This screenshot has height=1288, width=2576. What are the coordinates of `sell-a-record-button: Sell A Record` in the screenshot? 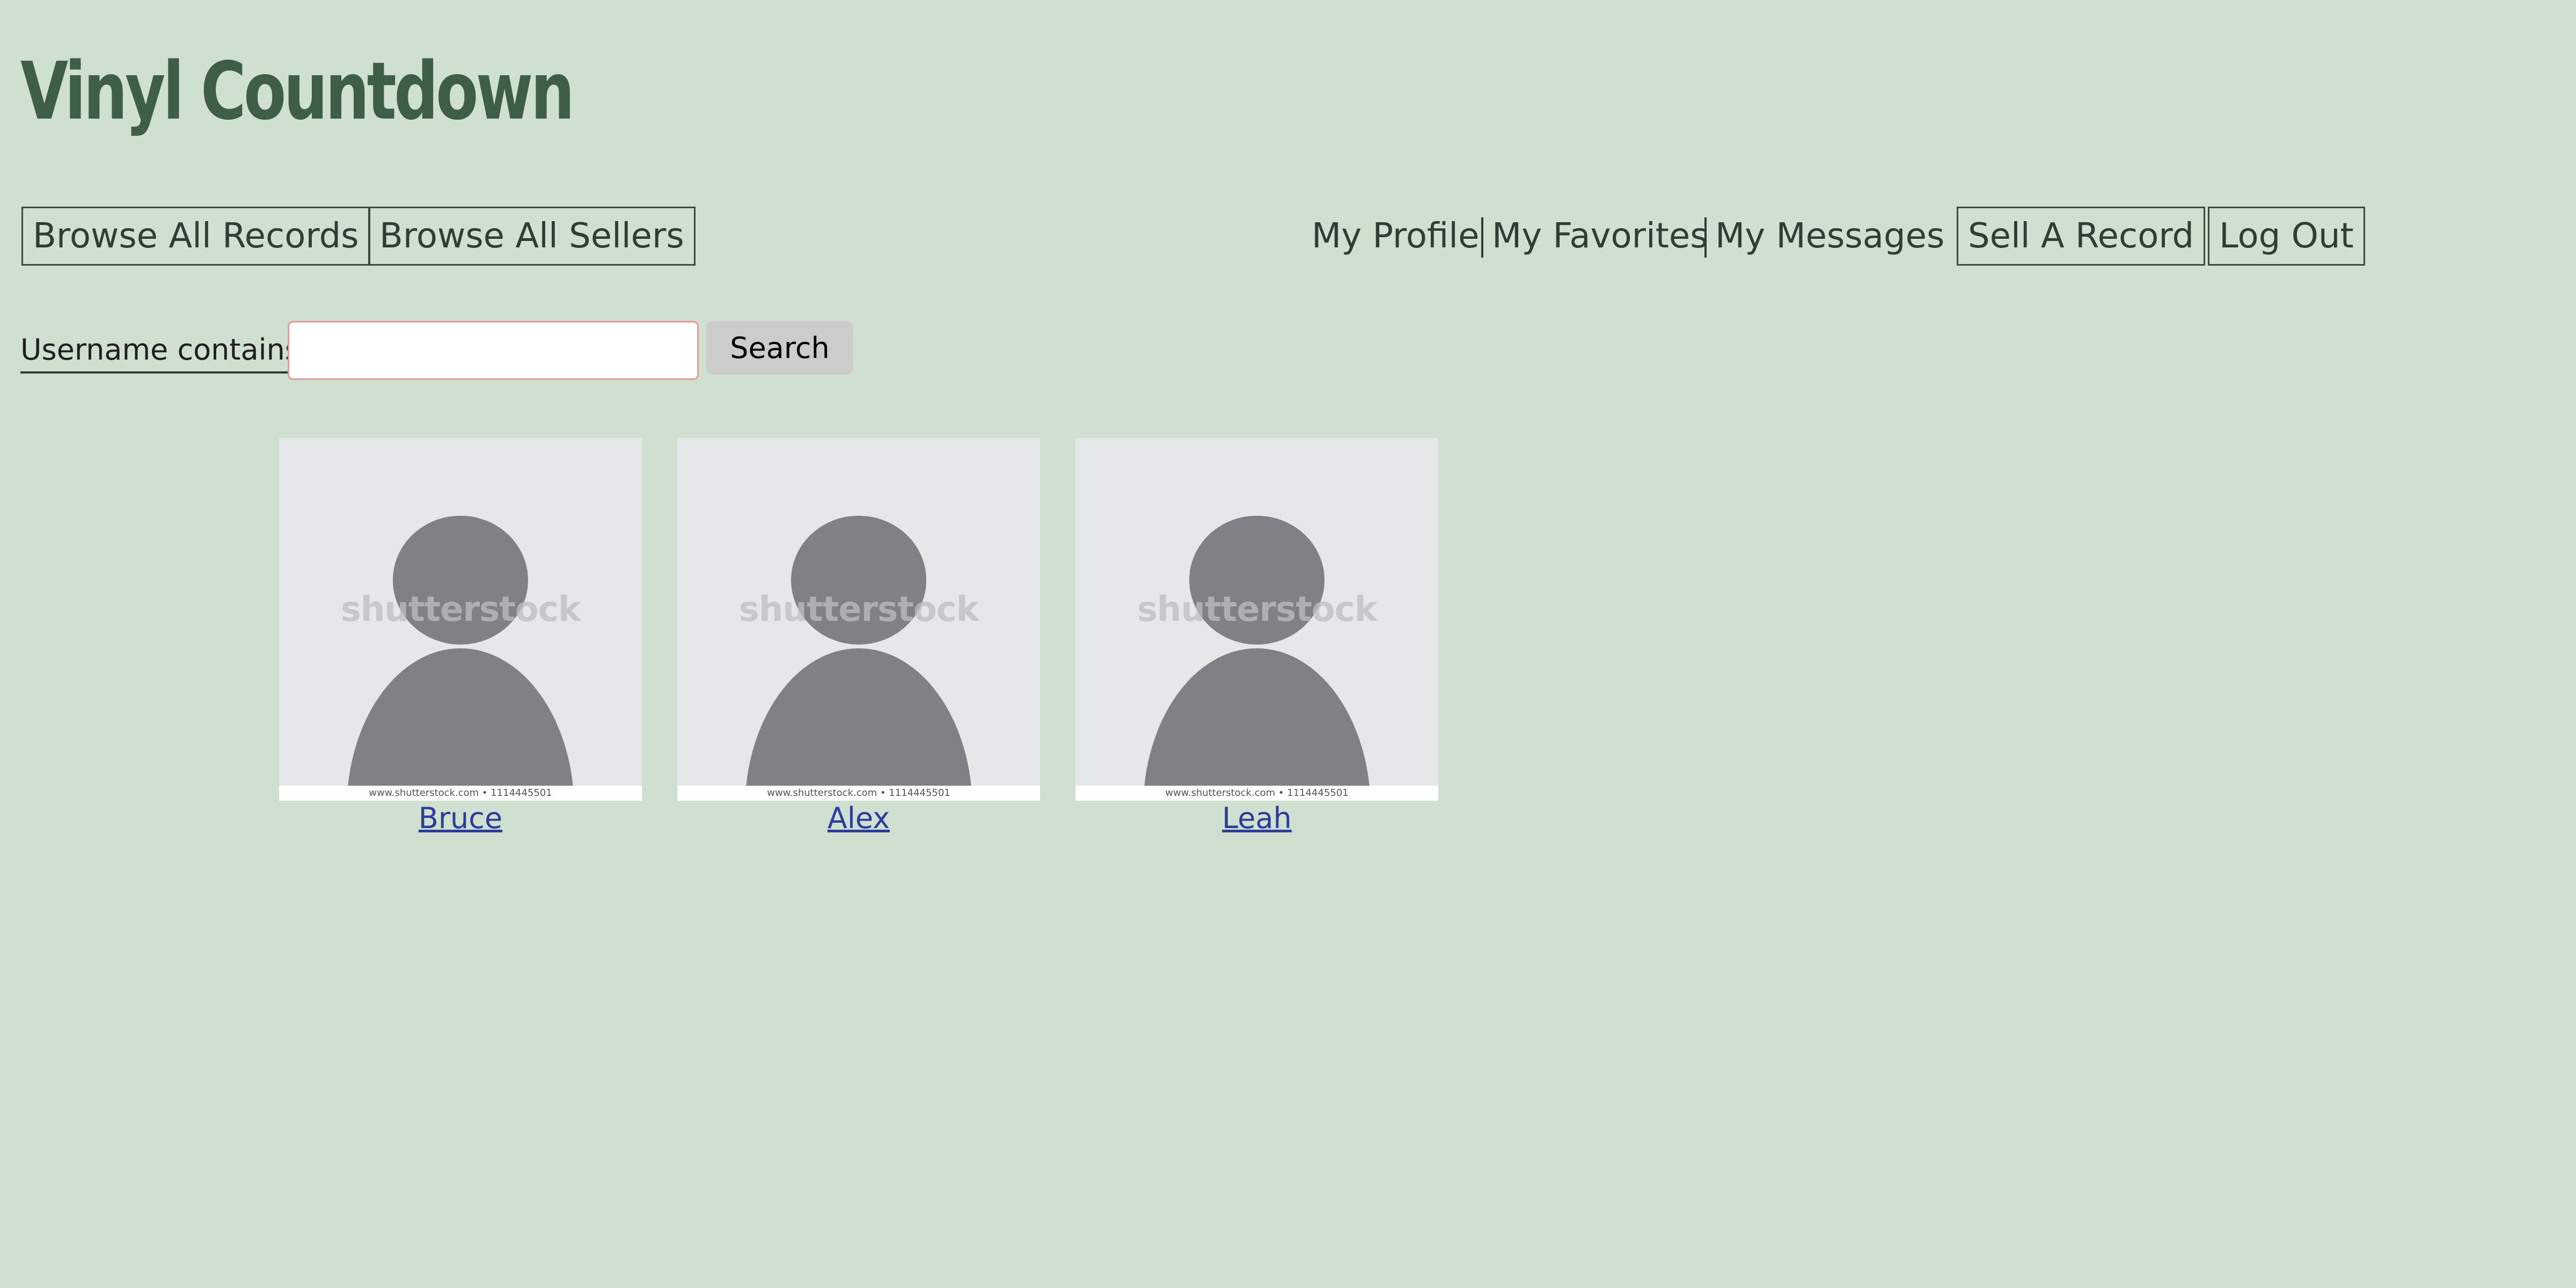 It's located at (2081, 236).